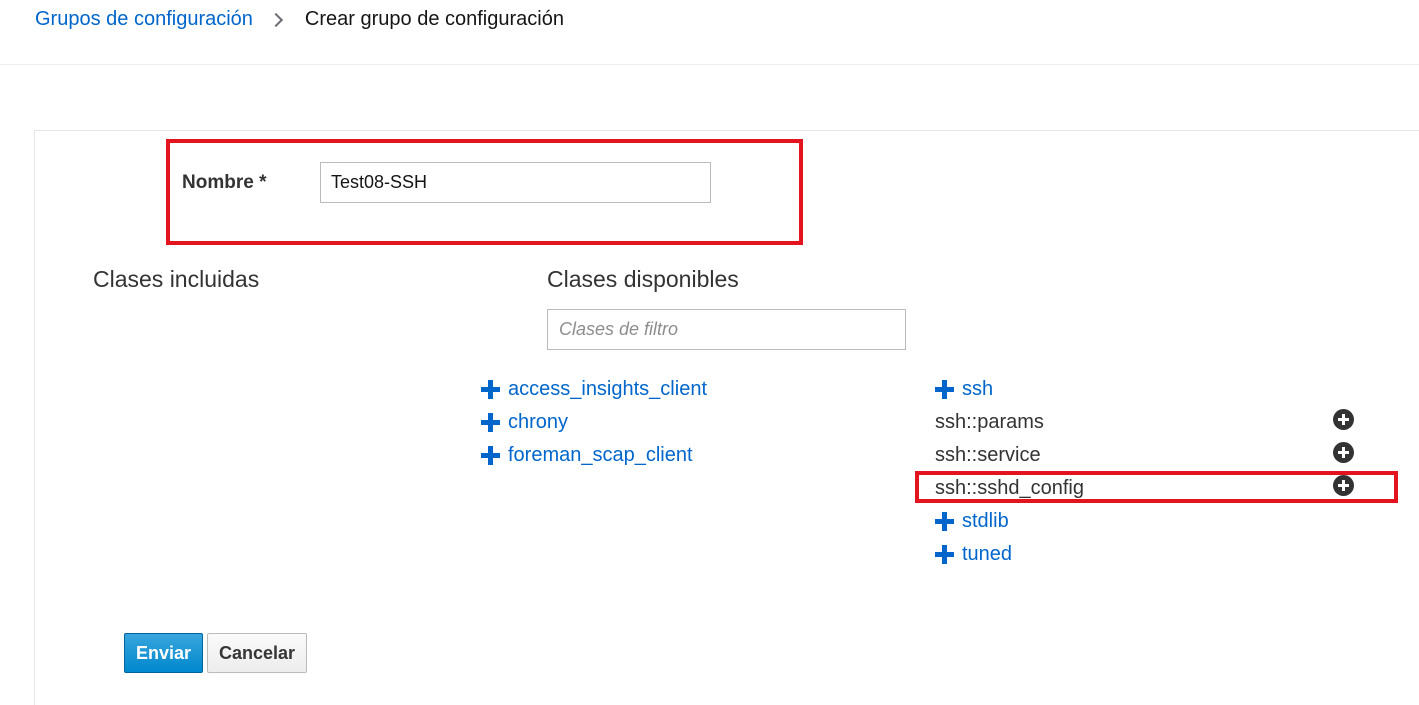 The height and width of the screenshot is (705, 1419). Describe the element at coordinates (257, 653) in the screenshot. I see `cancel-button: Cancelar` at that location.